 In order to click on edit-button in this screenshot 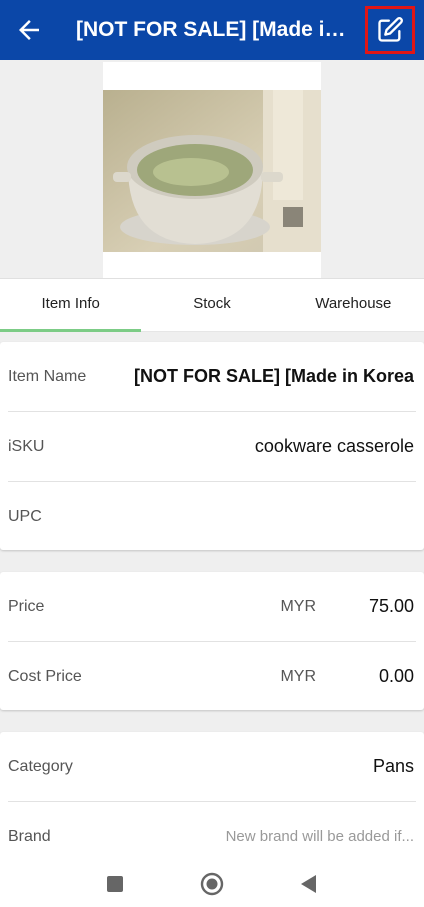, I will do `click(390, 30)`.